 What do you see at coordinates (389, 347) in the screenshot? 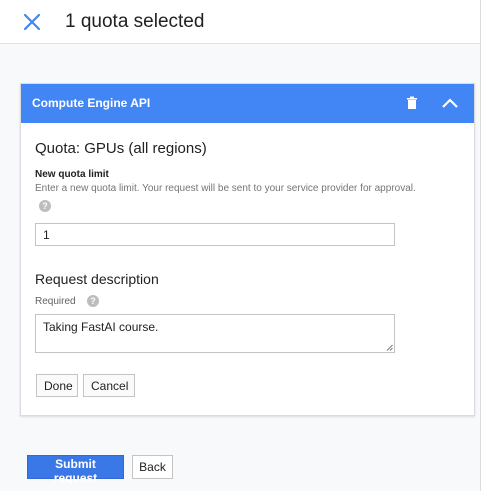
I see `resize-grip-icon` at bounding box center [389, 347].